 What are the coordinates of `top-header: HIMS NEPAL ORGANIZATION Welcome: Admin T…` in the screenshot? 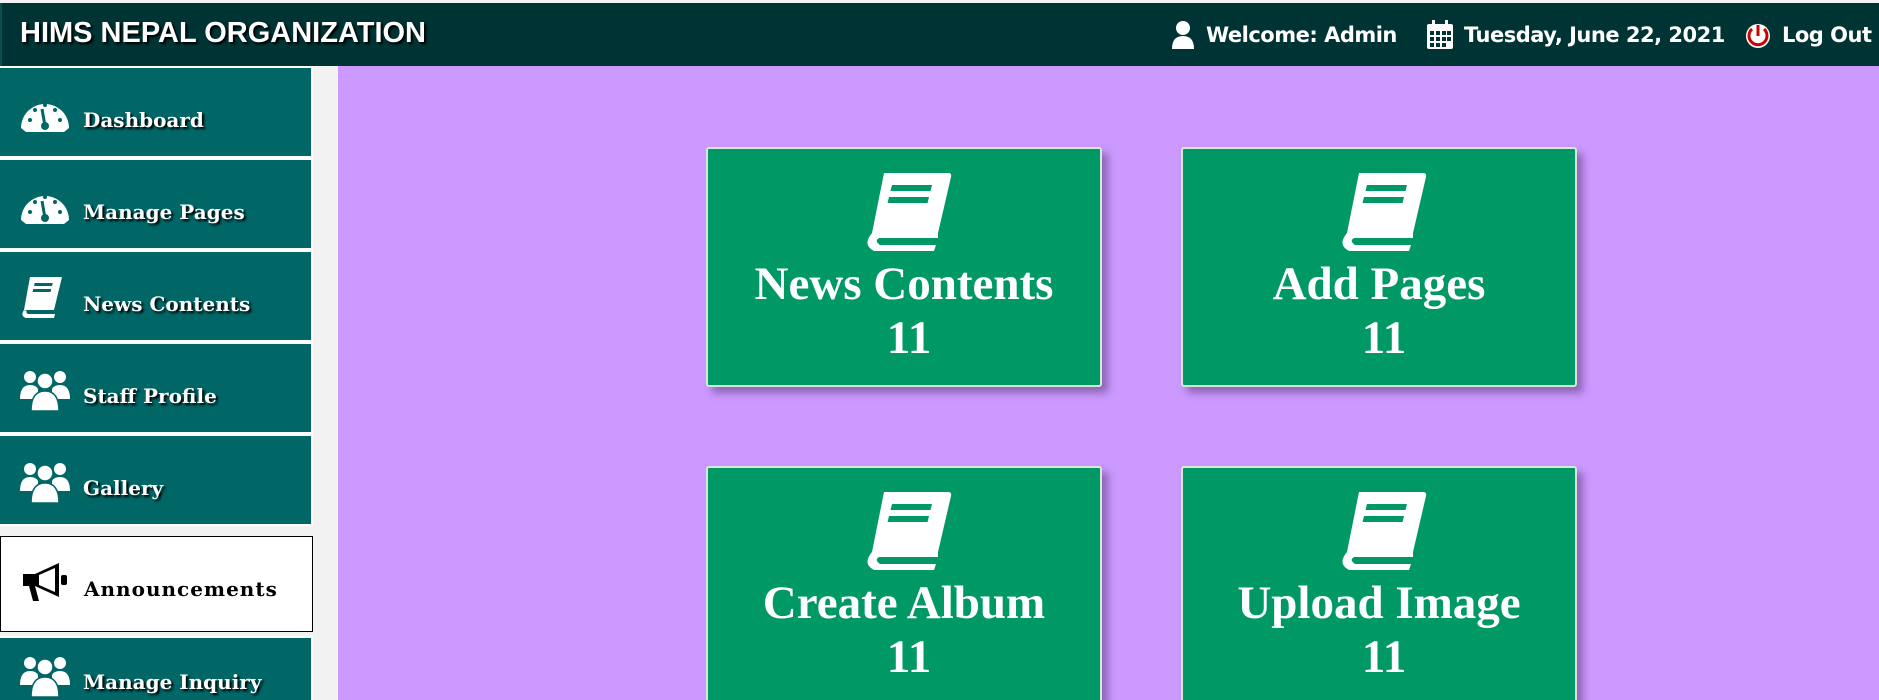 It's located at (939, 34).